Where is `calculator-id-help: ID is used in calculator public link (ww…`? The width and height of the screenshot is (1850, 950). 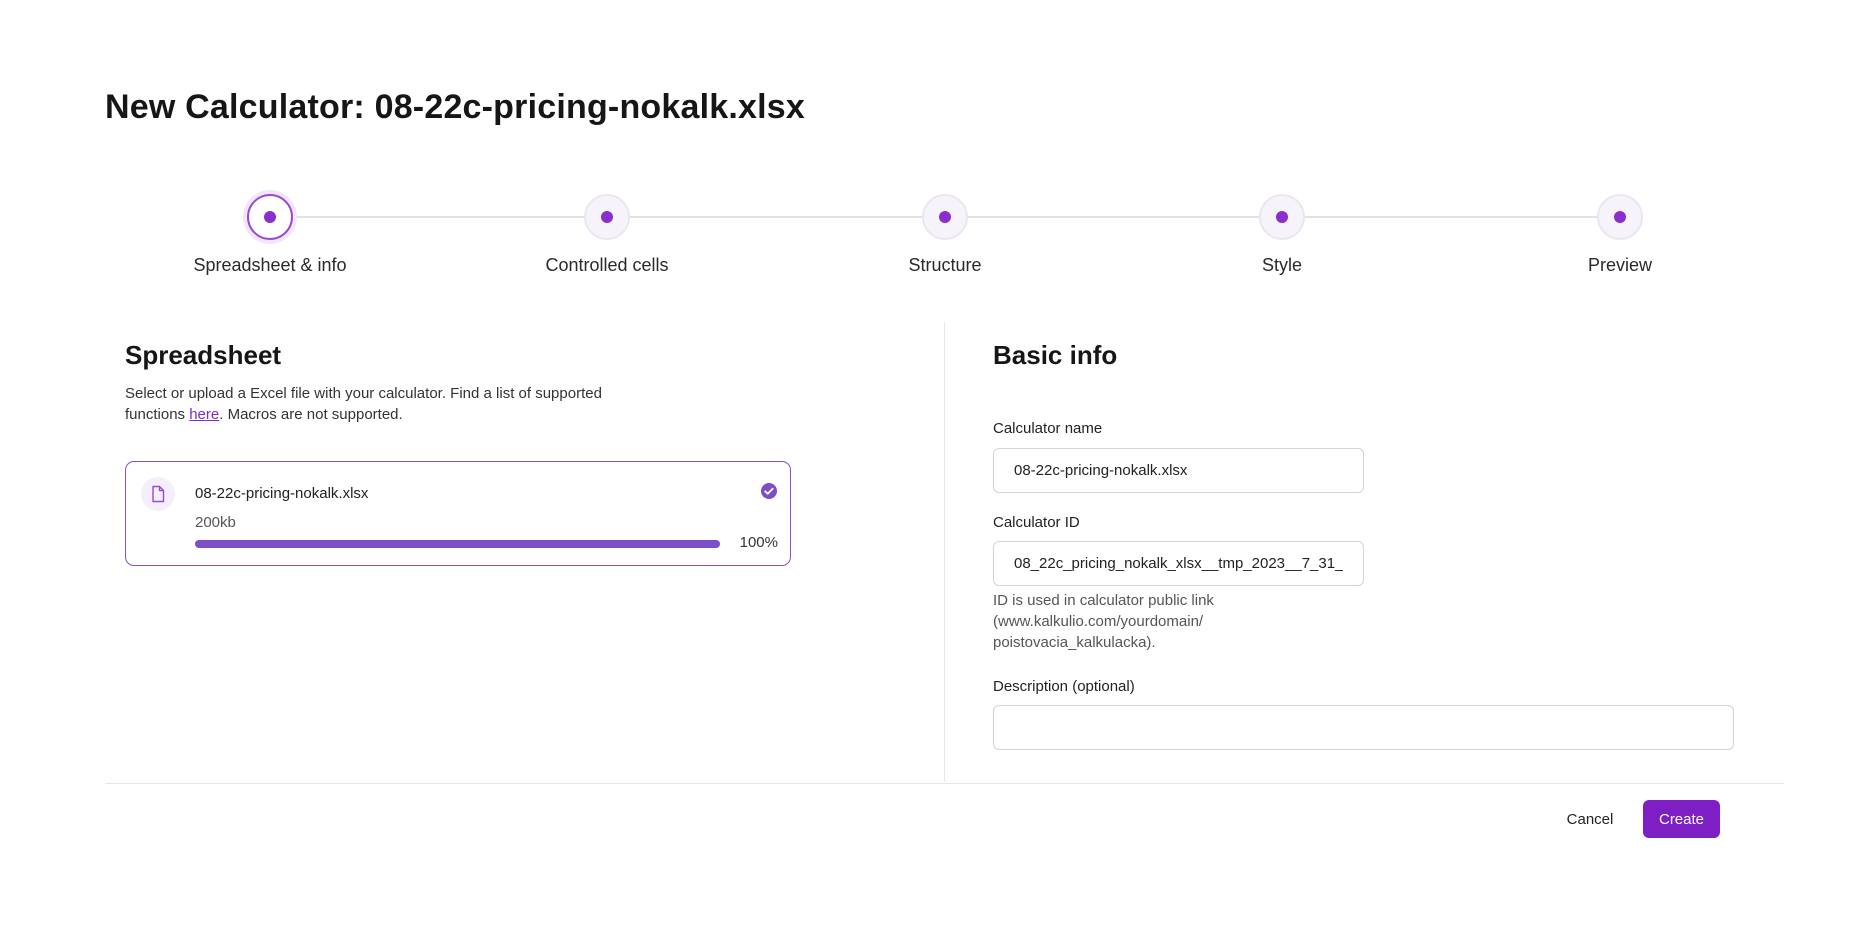
calculator-id-help: ID is used in calculator public link (ww… is located at coordinates (1103, 621).